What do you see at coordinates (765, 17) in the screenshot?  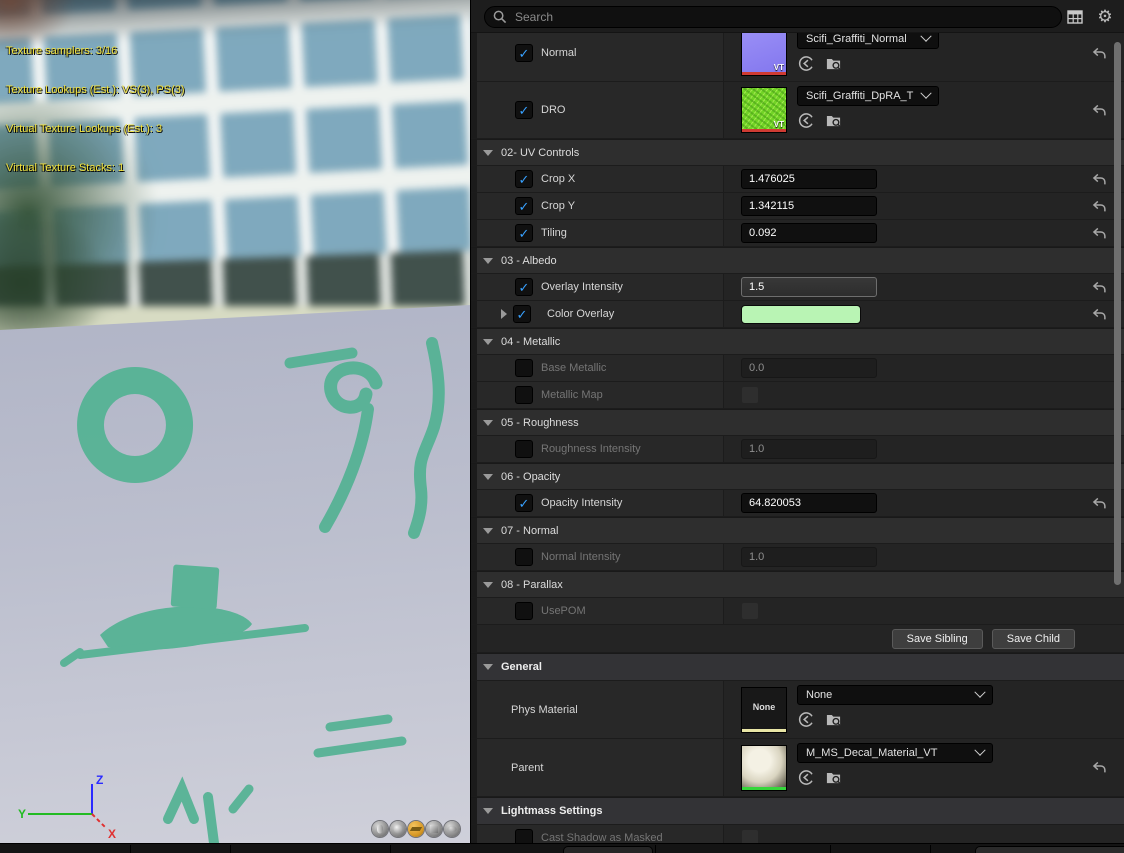 I see `search-input` at bounding box center [765, 17].